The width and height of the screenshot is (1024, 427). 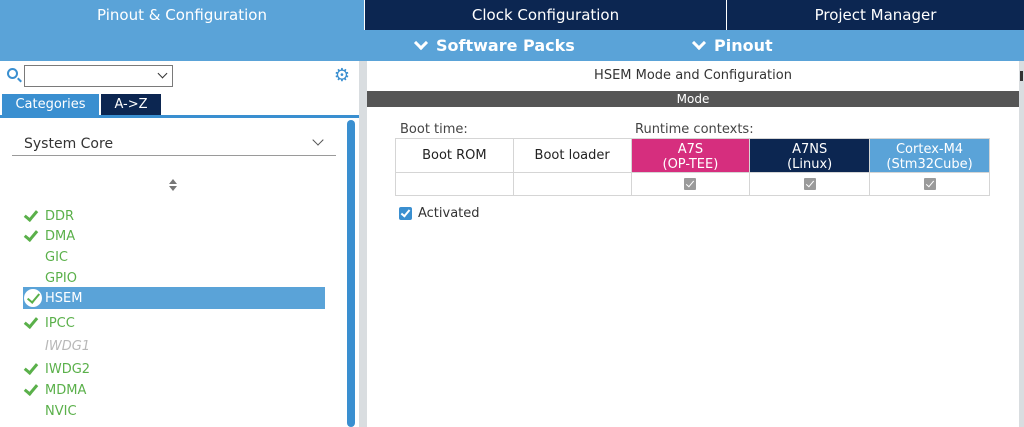 What do you see at coordinates (68, 369) in the screenshot?
I see `peripheral-label: IWDG2` at bounding box center [68, 369].